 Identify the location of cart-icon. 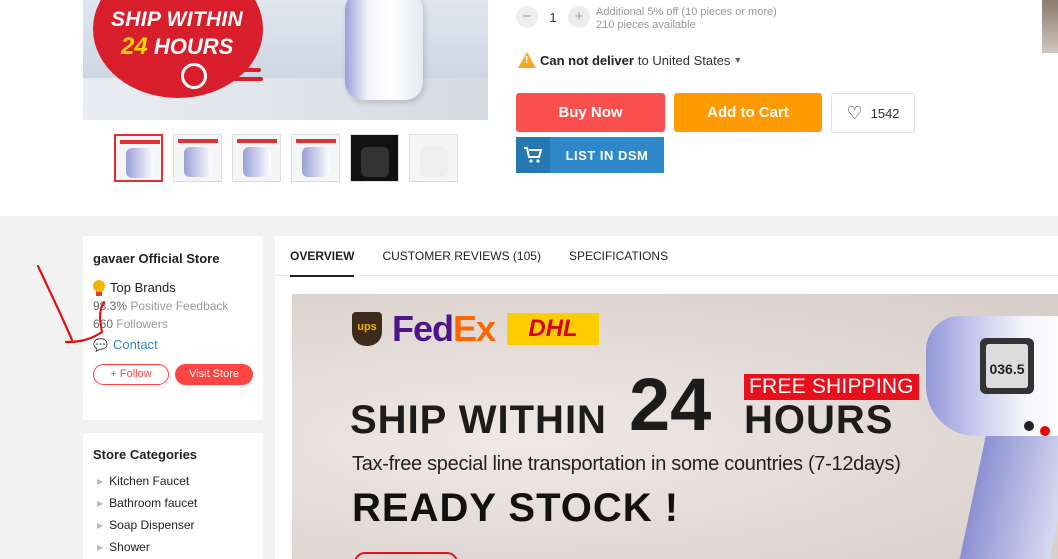
(533, 155).